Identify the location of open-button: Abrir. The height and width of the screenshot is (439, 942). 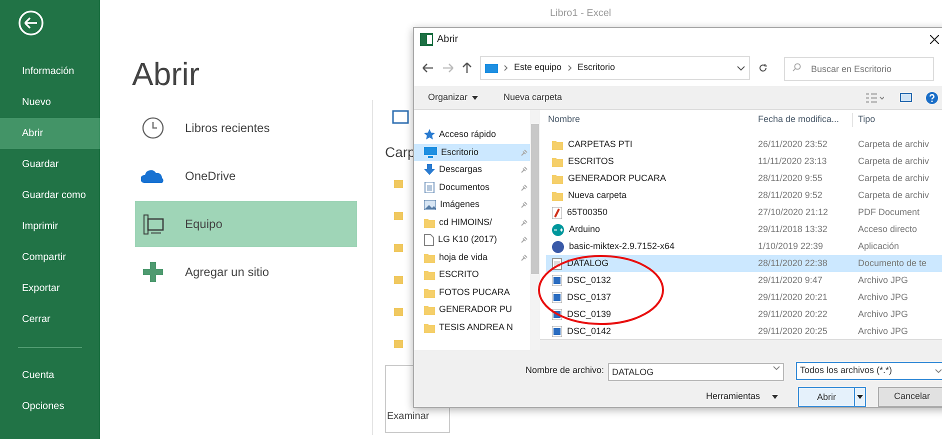
(832, 397).